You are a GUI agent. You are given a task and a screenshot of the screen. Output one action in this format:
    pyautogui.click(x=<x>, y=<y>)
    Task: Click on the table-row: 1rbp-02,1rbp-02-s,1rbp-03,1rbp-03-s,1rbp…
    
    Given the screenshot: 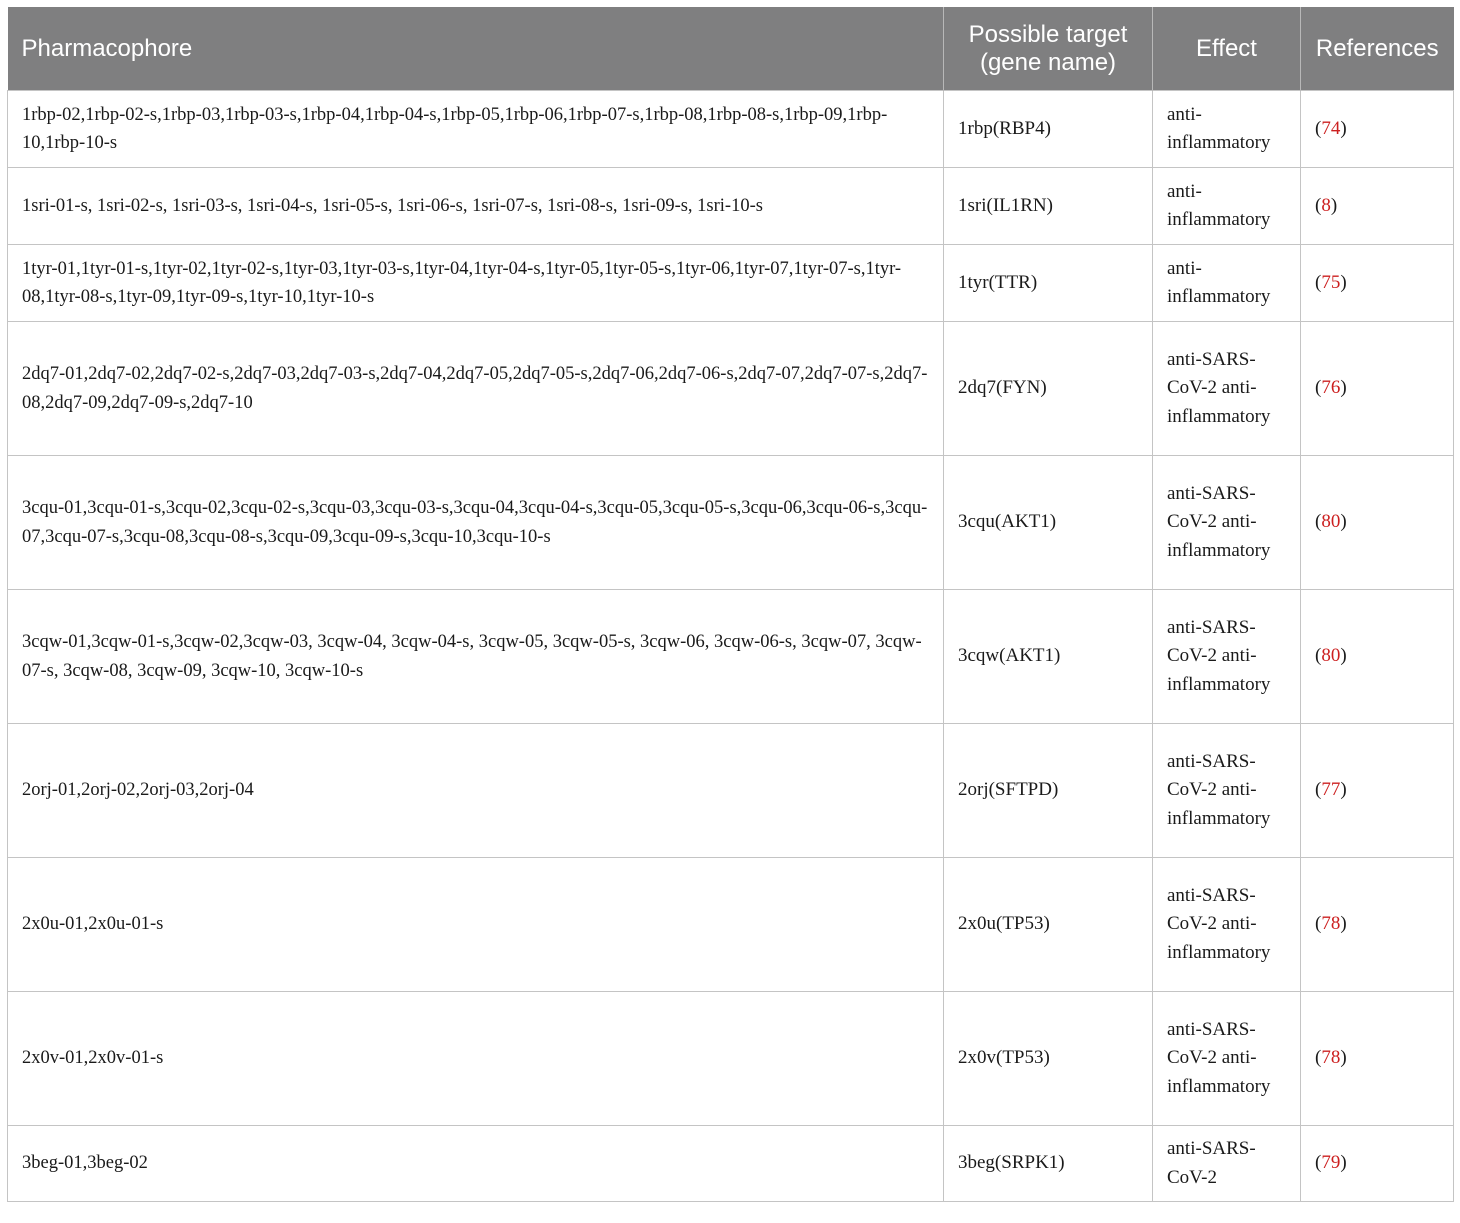 What is the action you would take?
    pyautogui.click(x=730, y=129)
    